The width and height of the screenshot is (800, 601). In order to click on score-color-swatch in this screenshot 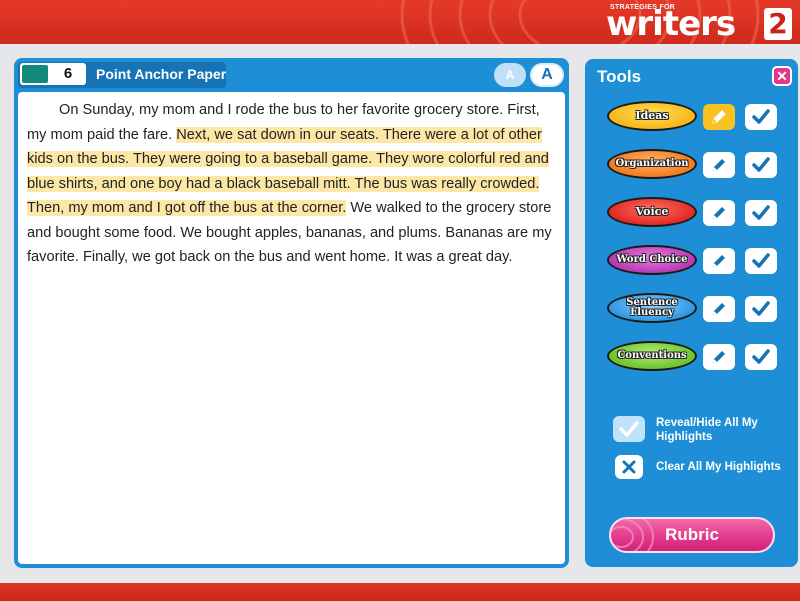, I will do `click(35, 74)`.